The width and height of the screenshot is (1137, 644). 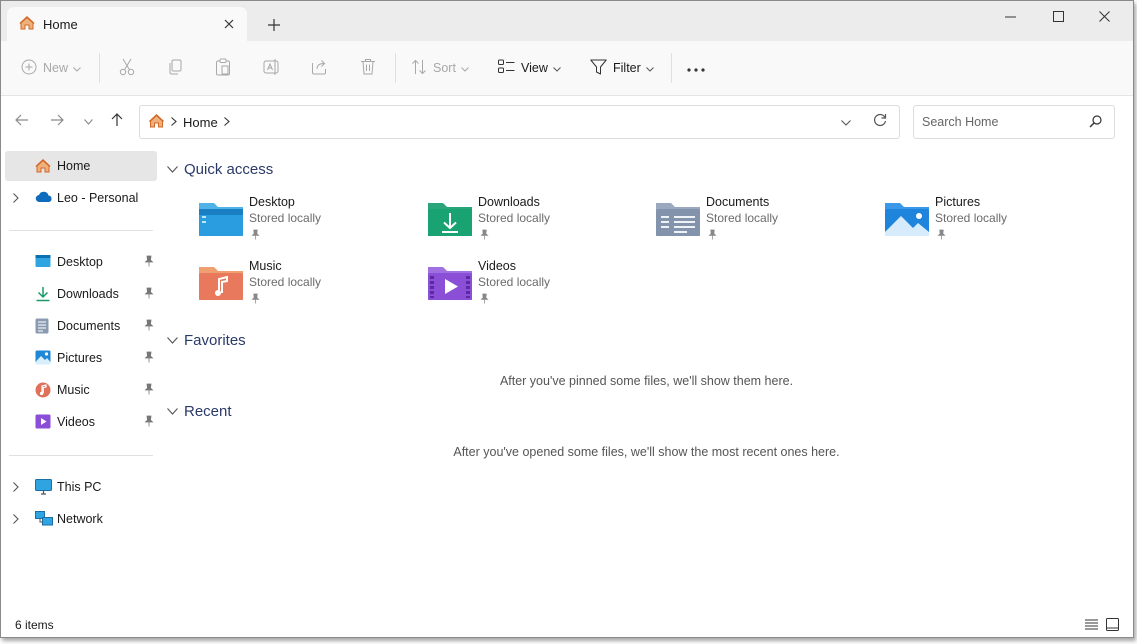 I want to click on folder-name: Desktop, so click(x=272, y=202).